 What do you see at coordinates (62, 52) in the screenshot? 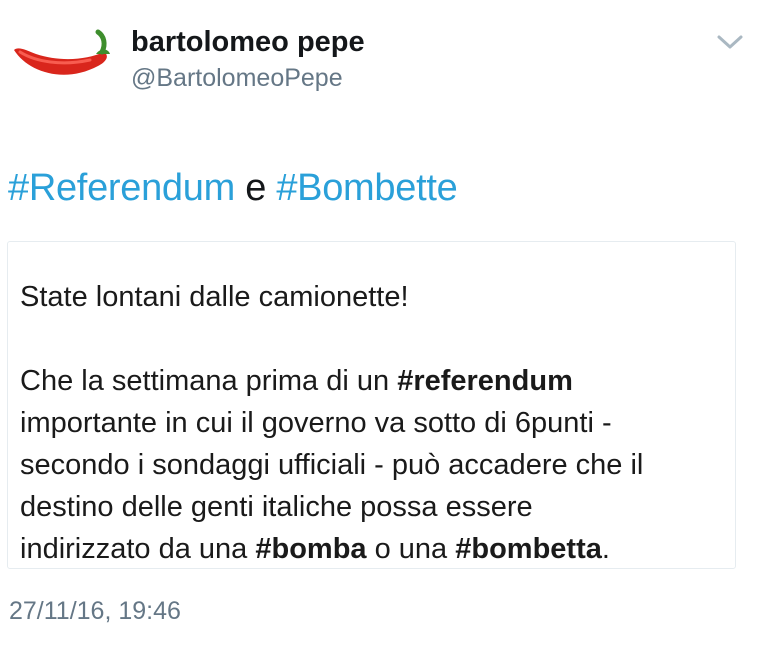
I see `chili-pepper-icon` at bounding box center [62, 52].